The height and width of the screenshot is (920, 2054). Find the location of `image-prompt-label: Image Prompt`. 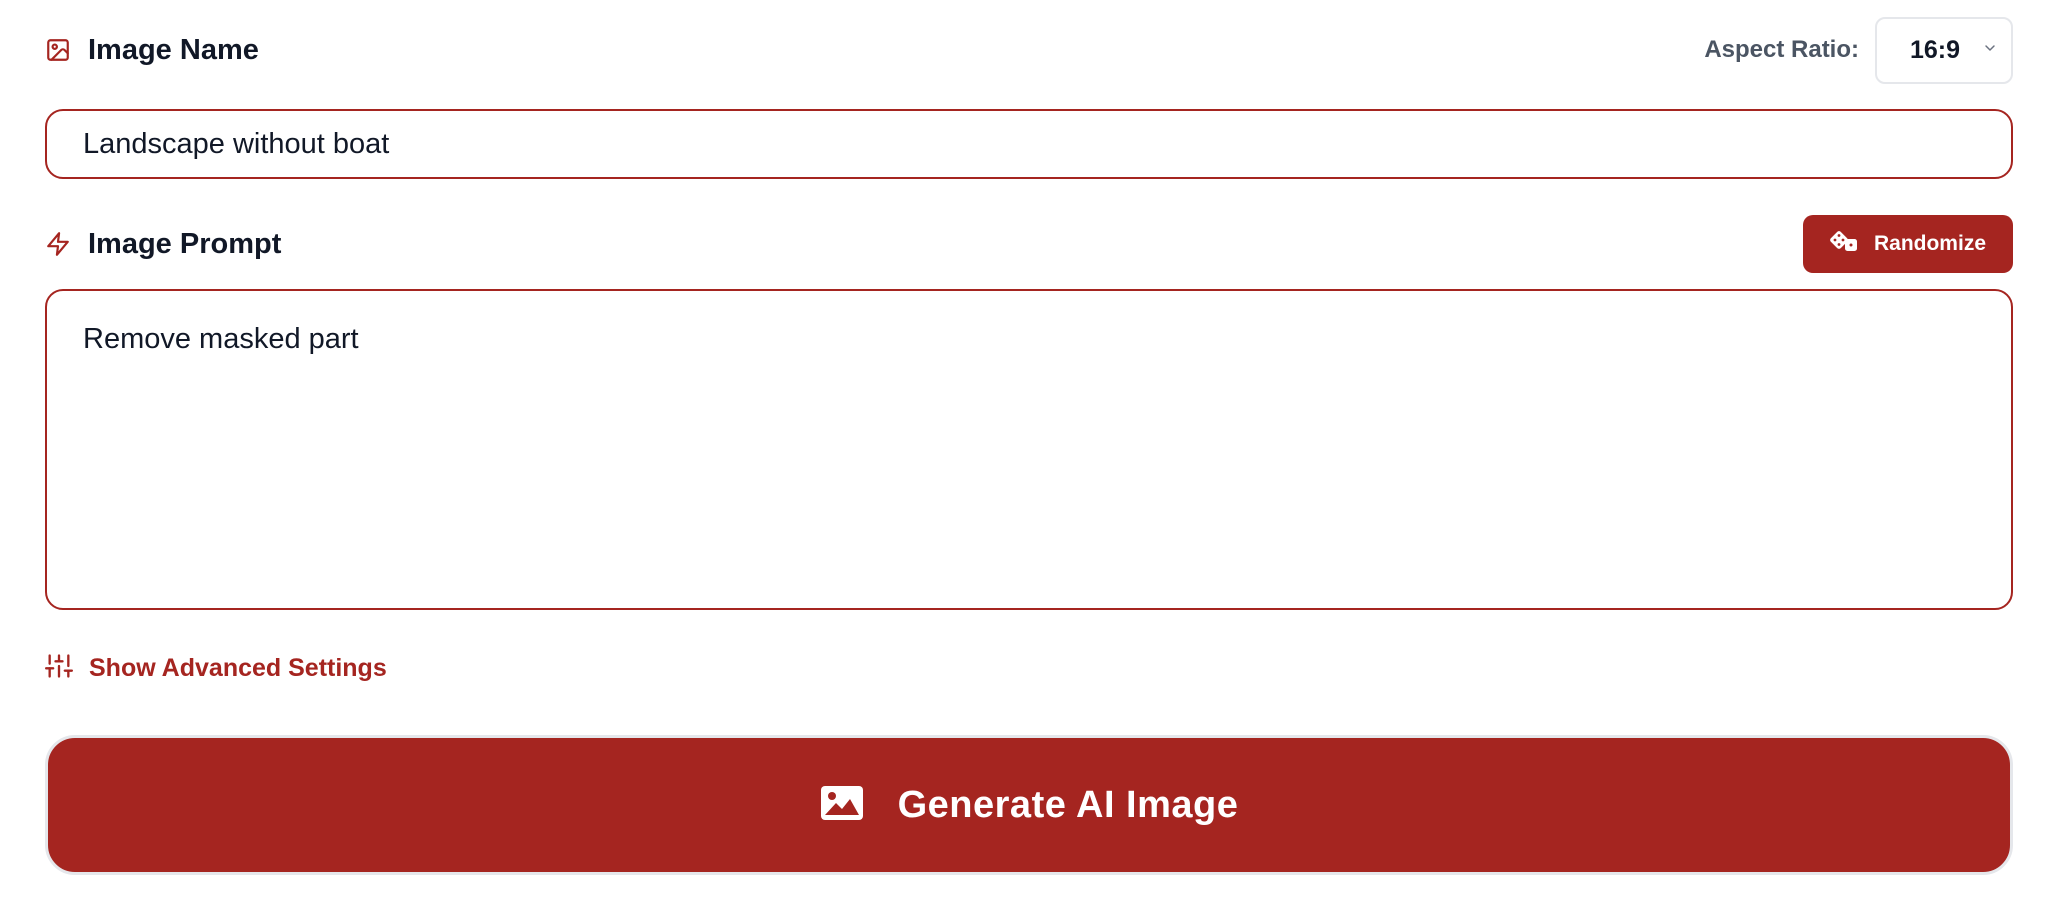

image-prompt-label: Image Prompt is located at coordinates (185, 243).